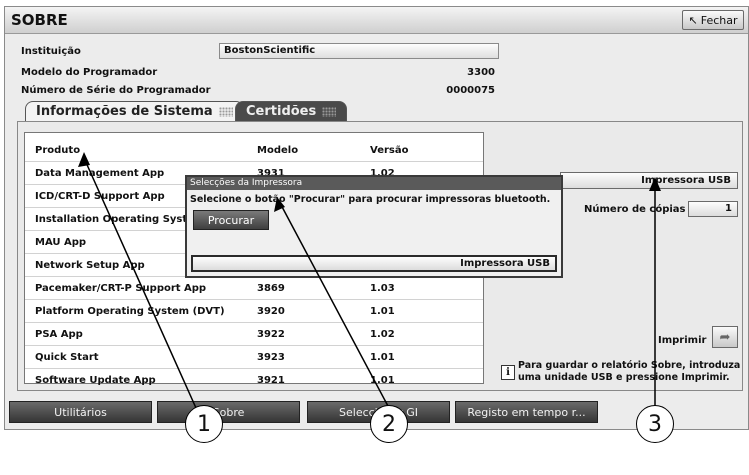 This screenshot has width=749, height=475. What do you see at coordinates (655, 424) in the screenshot?
I see `annotation-3: 3` at bounding box center [655, 424].